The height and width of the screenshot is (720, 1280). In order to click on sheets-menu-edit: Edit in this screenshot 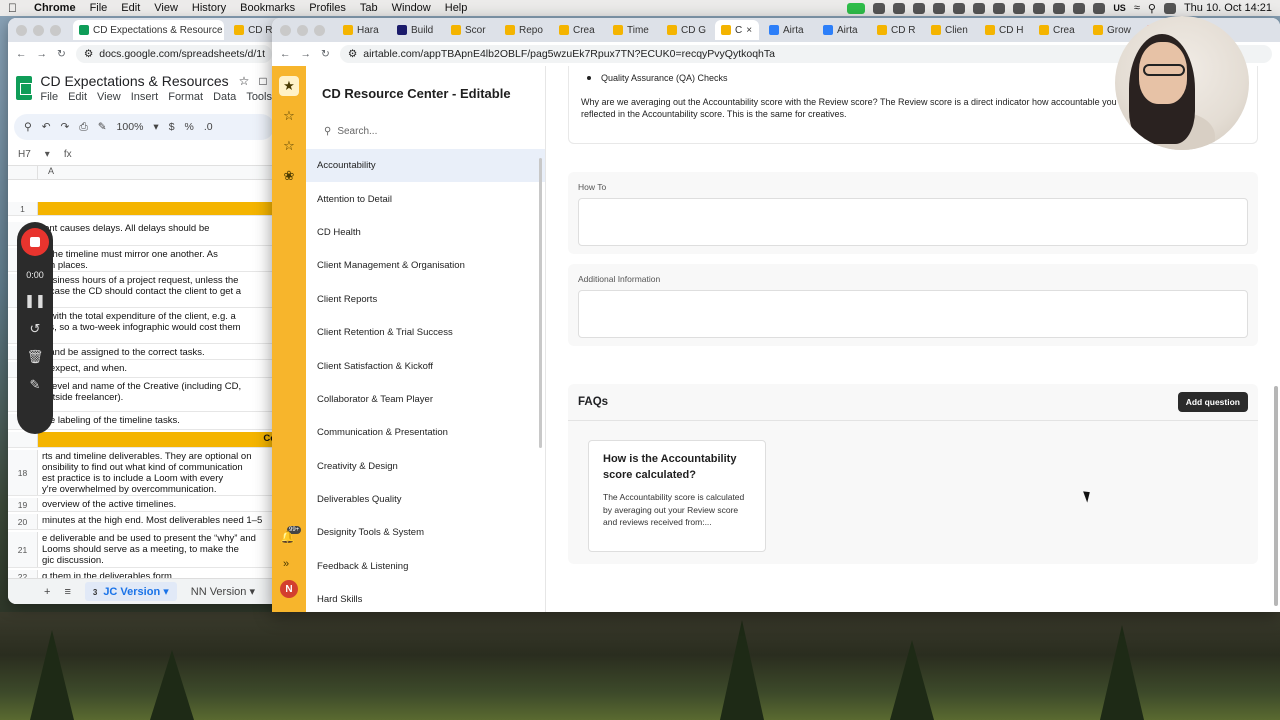, I will do `click(77, 97)`.